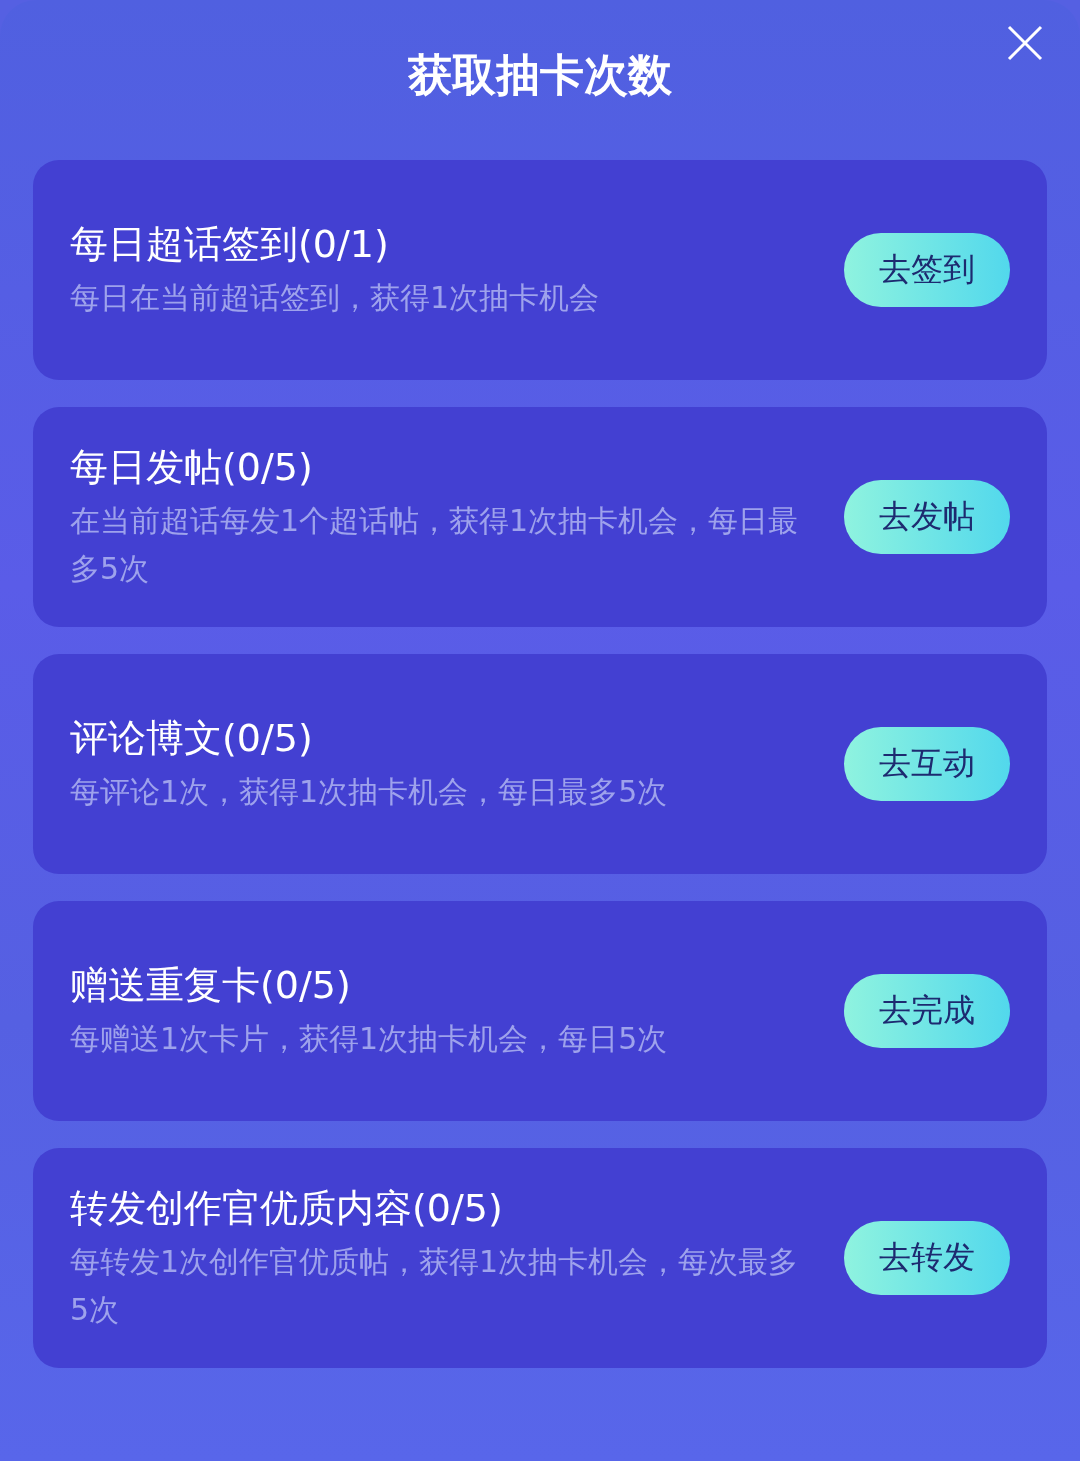 This screenshot has height=1461, width=1080. Describe the element at coordinates (192, 738) in the screenshot. I see `task-title: 评论博文(0/5)` at that location.